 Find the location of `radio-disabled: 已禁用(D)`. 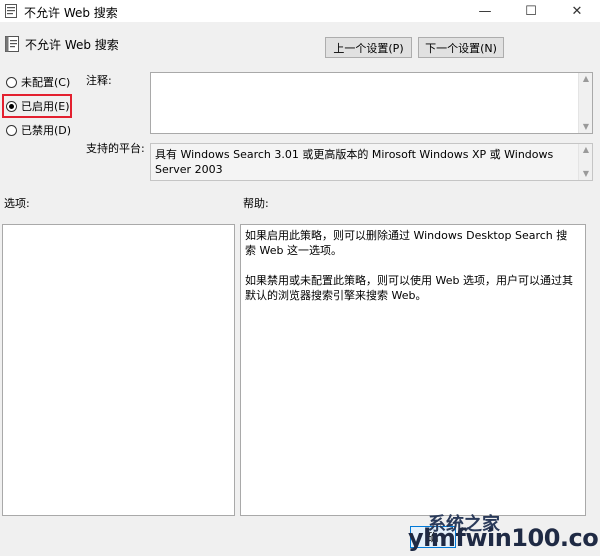

radio-disabled: 已禁用(D) is located at coordinates (38, 130).